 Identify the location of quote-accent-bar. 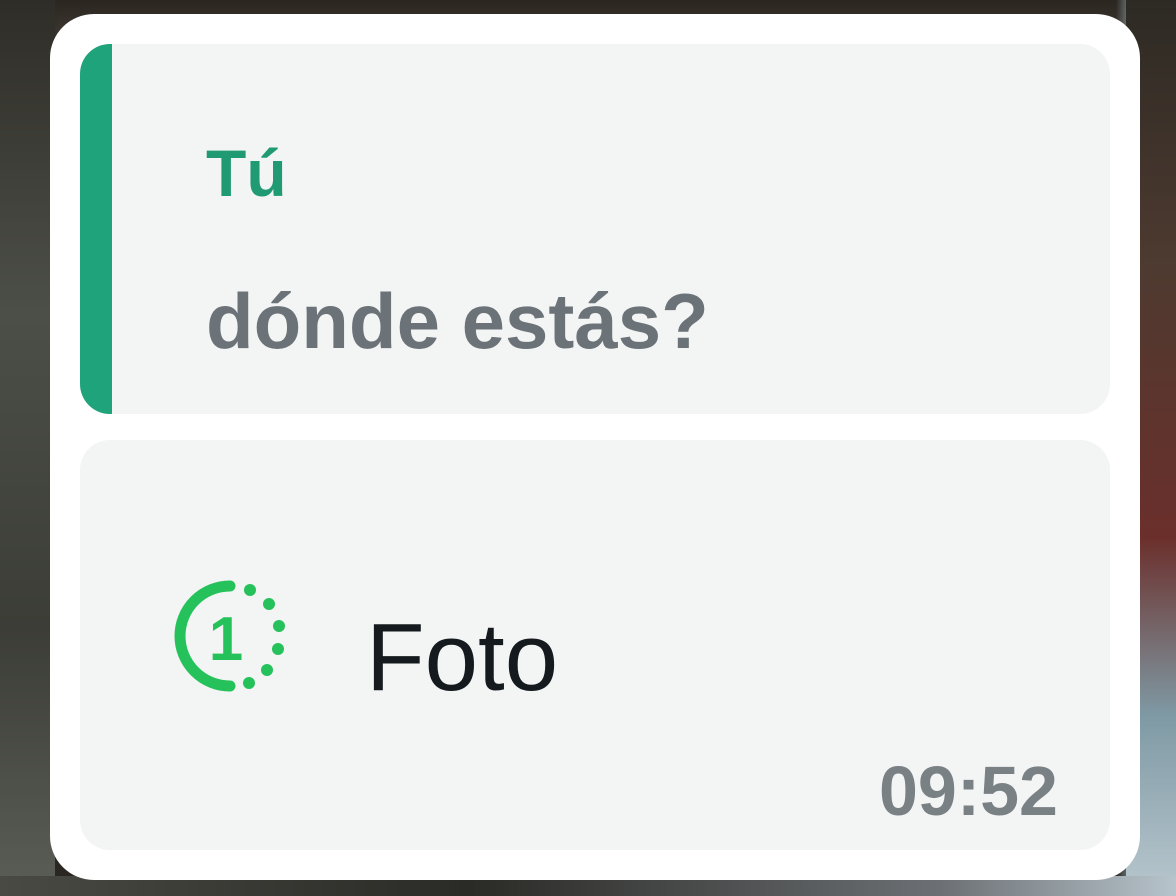
(96, 229).